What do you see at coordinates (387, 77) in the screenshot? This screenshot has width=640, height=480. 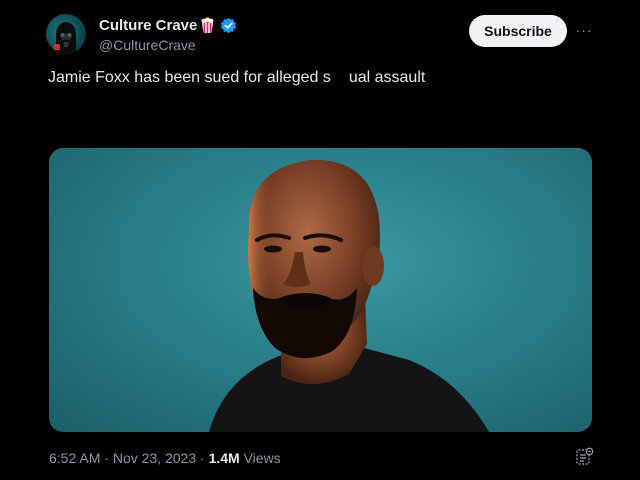 I see `post-text-part-2: ual assault` at bounding box center [387, 77].